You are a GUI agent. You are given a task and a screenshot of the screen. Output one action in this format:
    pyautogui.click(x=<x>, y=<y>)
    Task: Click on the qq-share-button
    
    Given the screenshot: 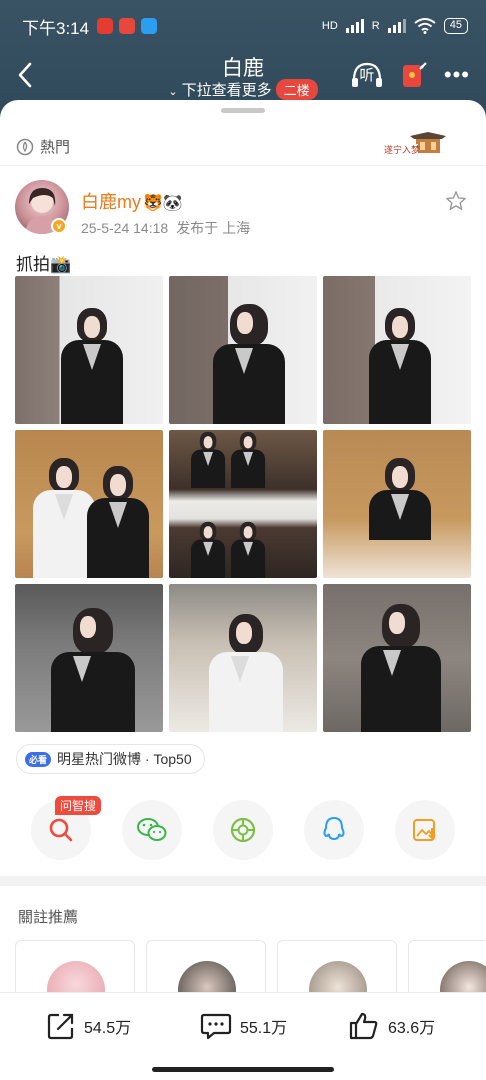 What is the action you would take?
    pyautogui.click(x=334, y=830)
    